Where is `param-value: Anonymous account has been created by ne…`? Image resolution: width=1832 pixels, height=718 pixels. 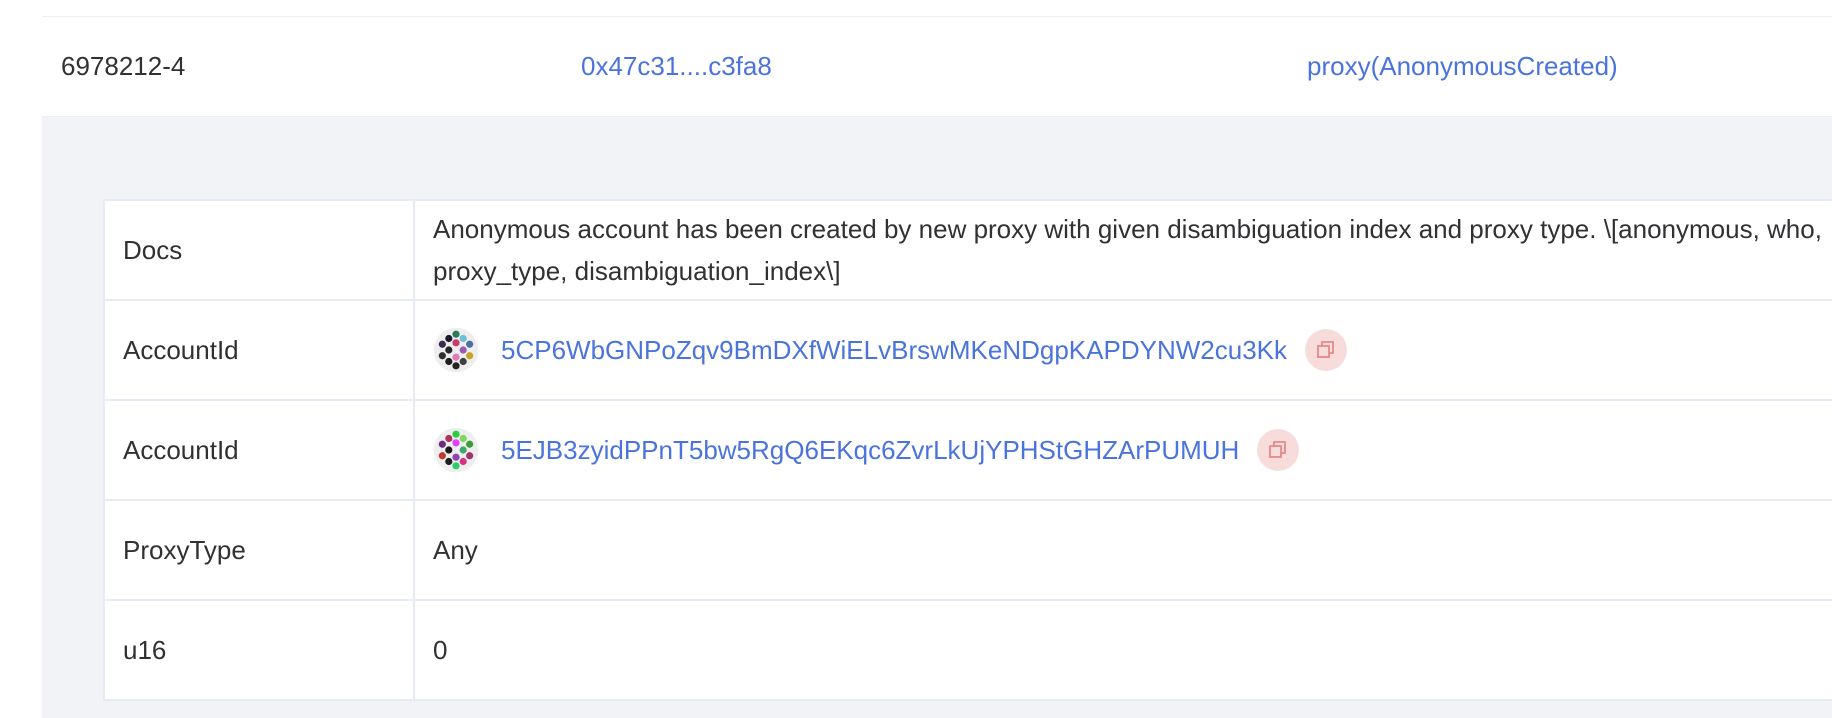
param-value: Anonymous account has been created by ne… is located at coordinates (1122, 250).